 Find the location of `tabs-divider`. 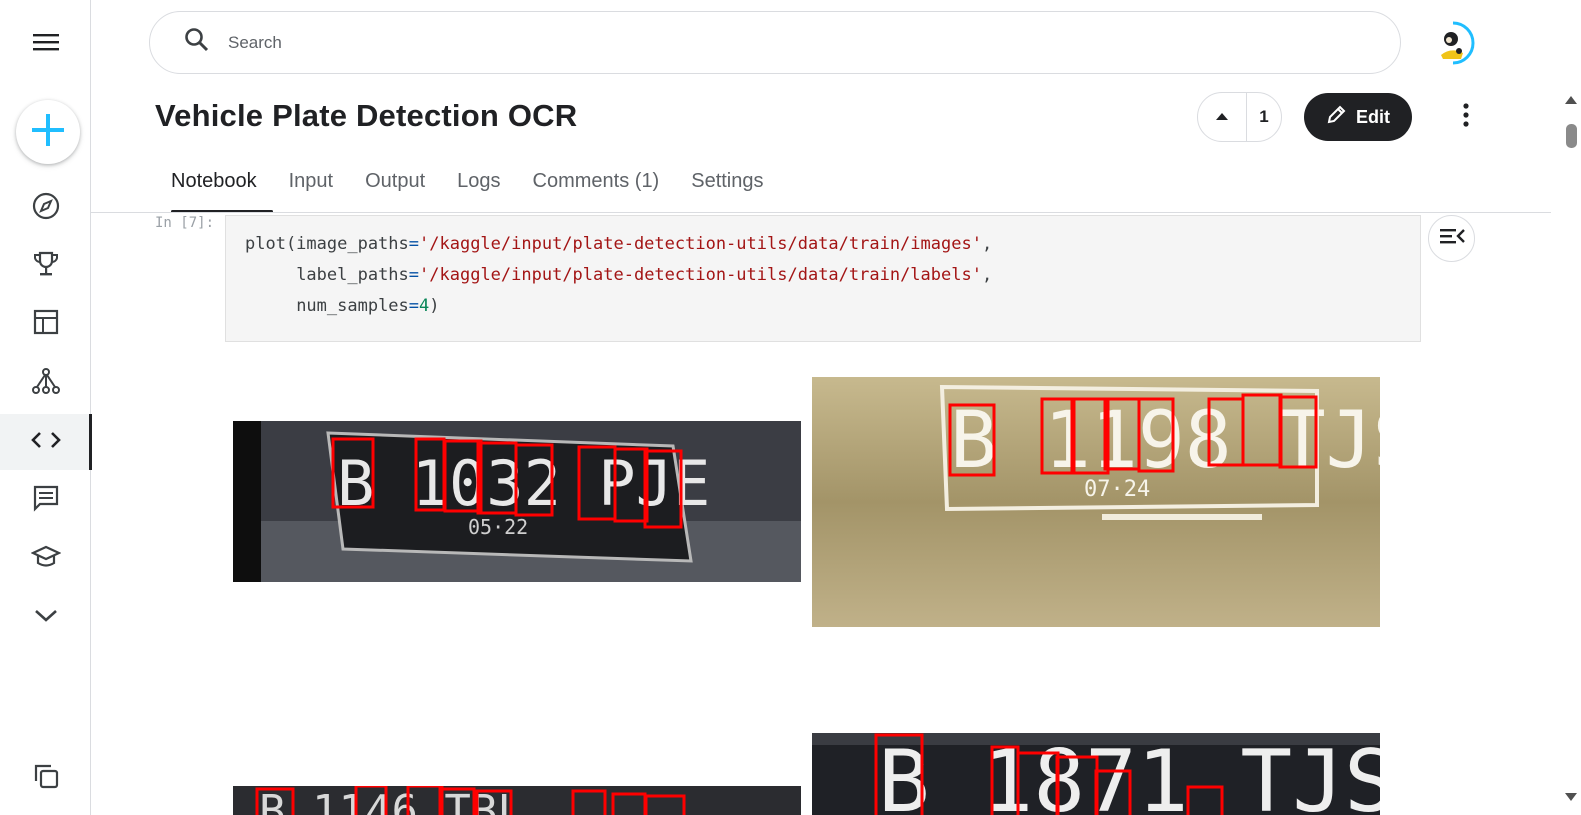

tabs-divider is located at coordinates (821, 212).